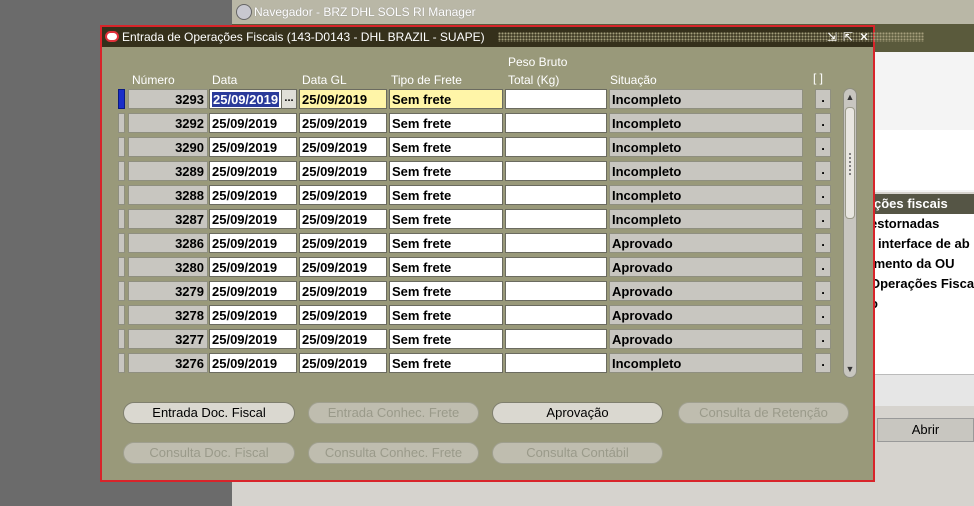 The height and width of the screenshot is (506, 974). Describe the element at coordinates (850, 163) in the screenshot. I see `scroll-thumb` at that location.